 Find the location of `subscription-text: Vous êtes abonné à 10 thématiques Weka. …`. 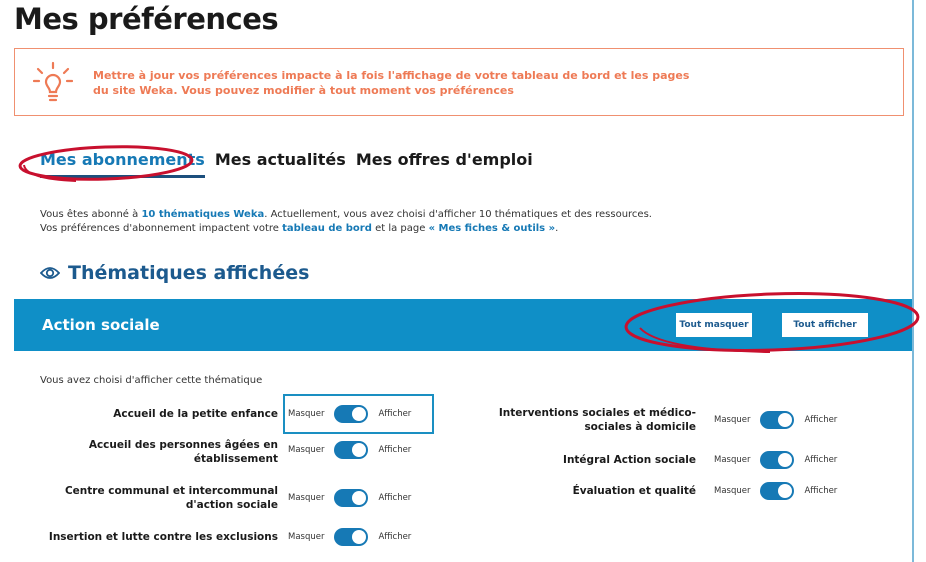

subscription-text: Vous êtes abonné à 10 thématiques Weka. … is located at coordinates (346, 222).